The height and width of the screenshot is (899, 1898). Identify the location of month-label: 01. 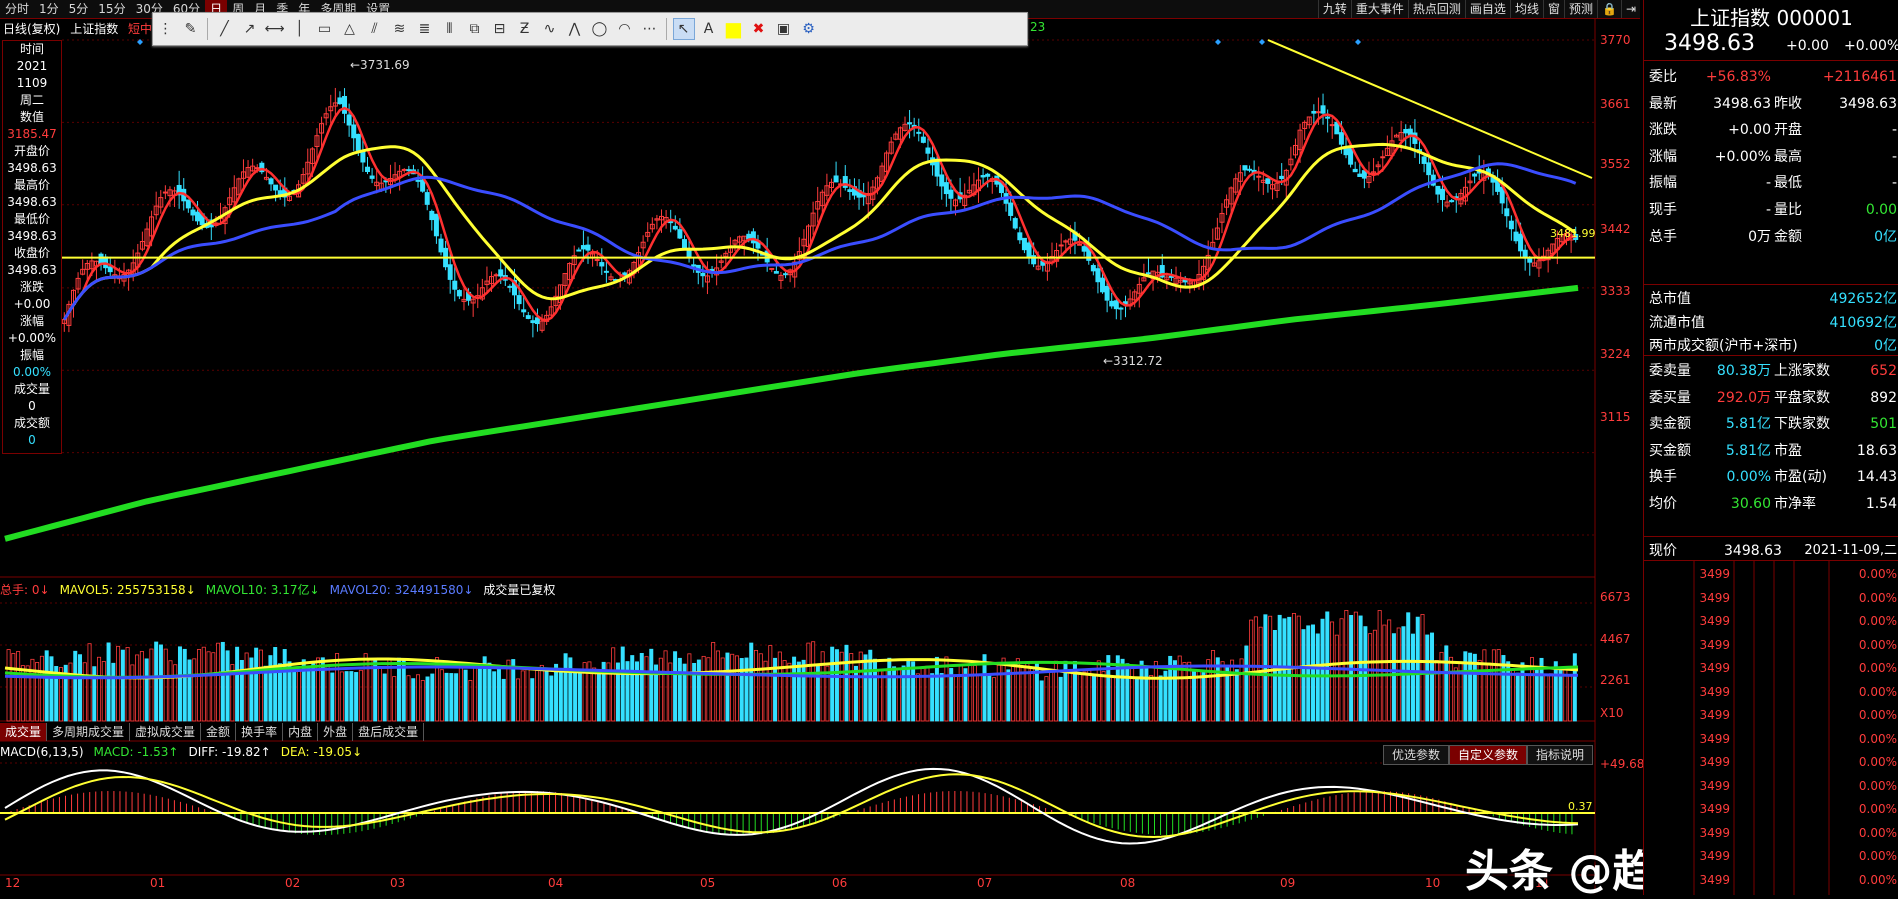
(158, 883).